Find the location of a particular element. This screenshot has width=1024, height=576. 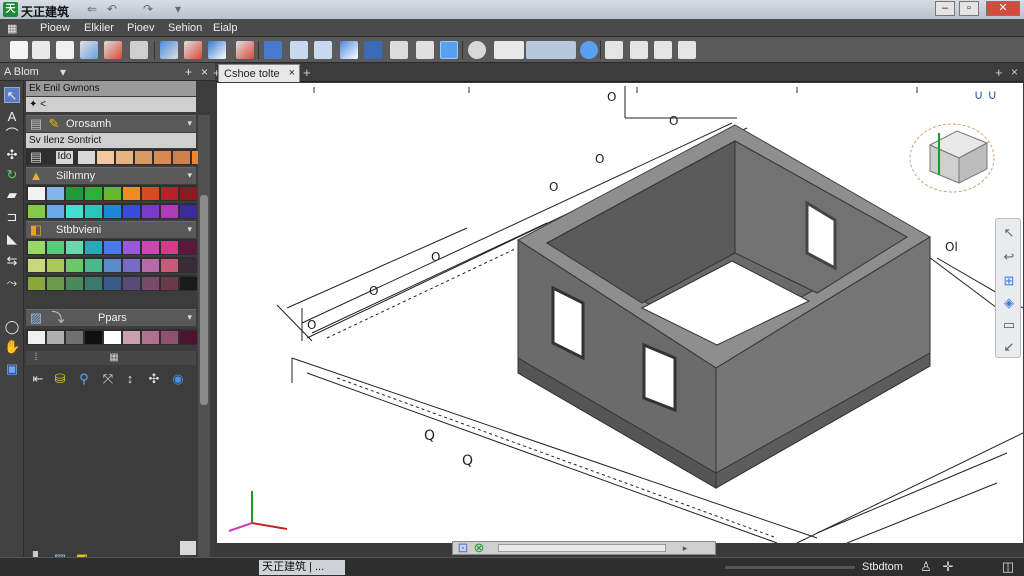

close-button: ✕ is located at coordinates (1003, 8).